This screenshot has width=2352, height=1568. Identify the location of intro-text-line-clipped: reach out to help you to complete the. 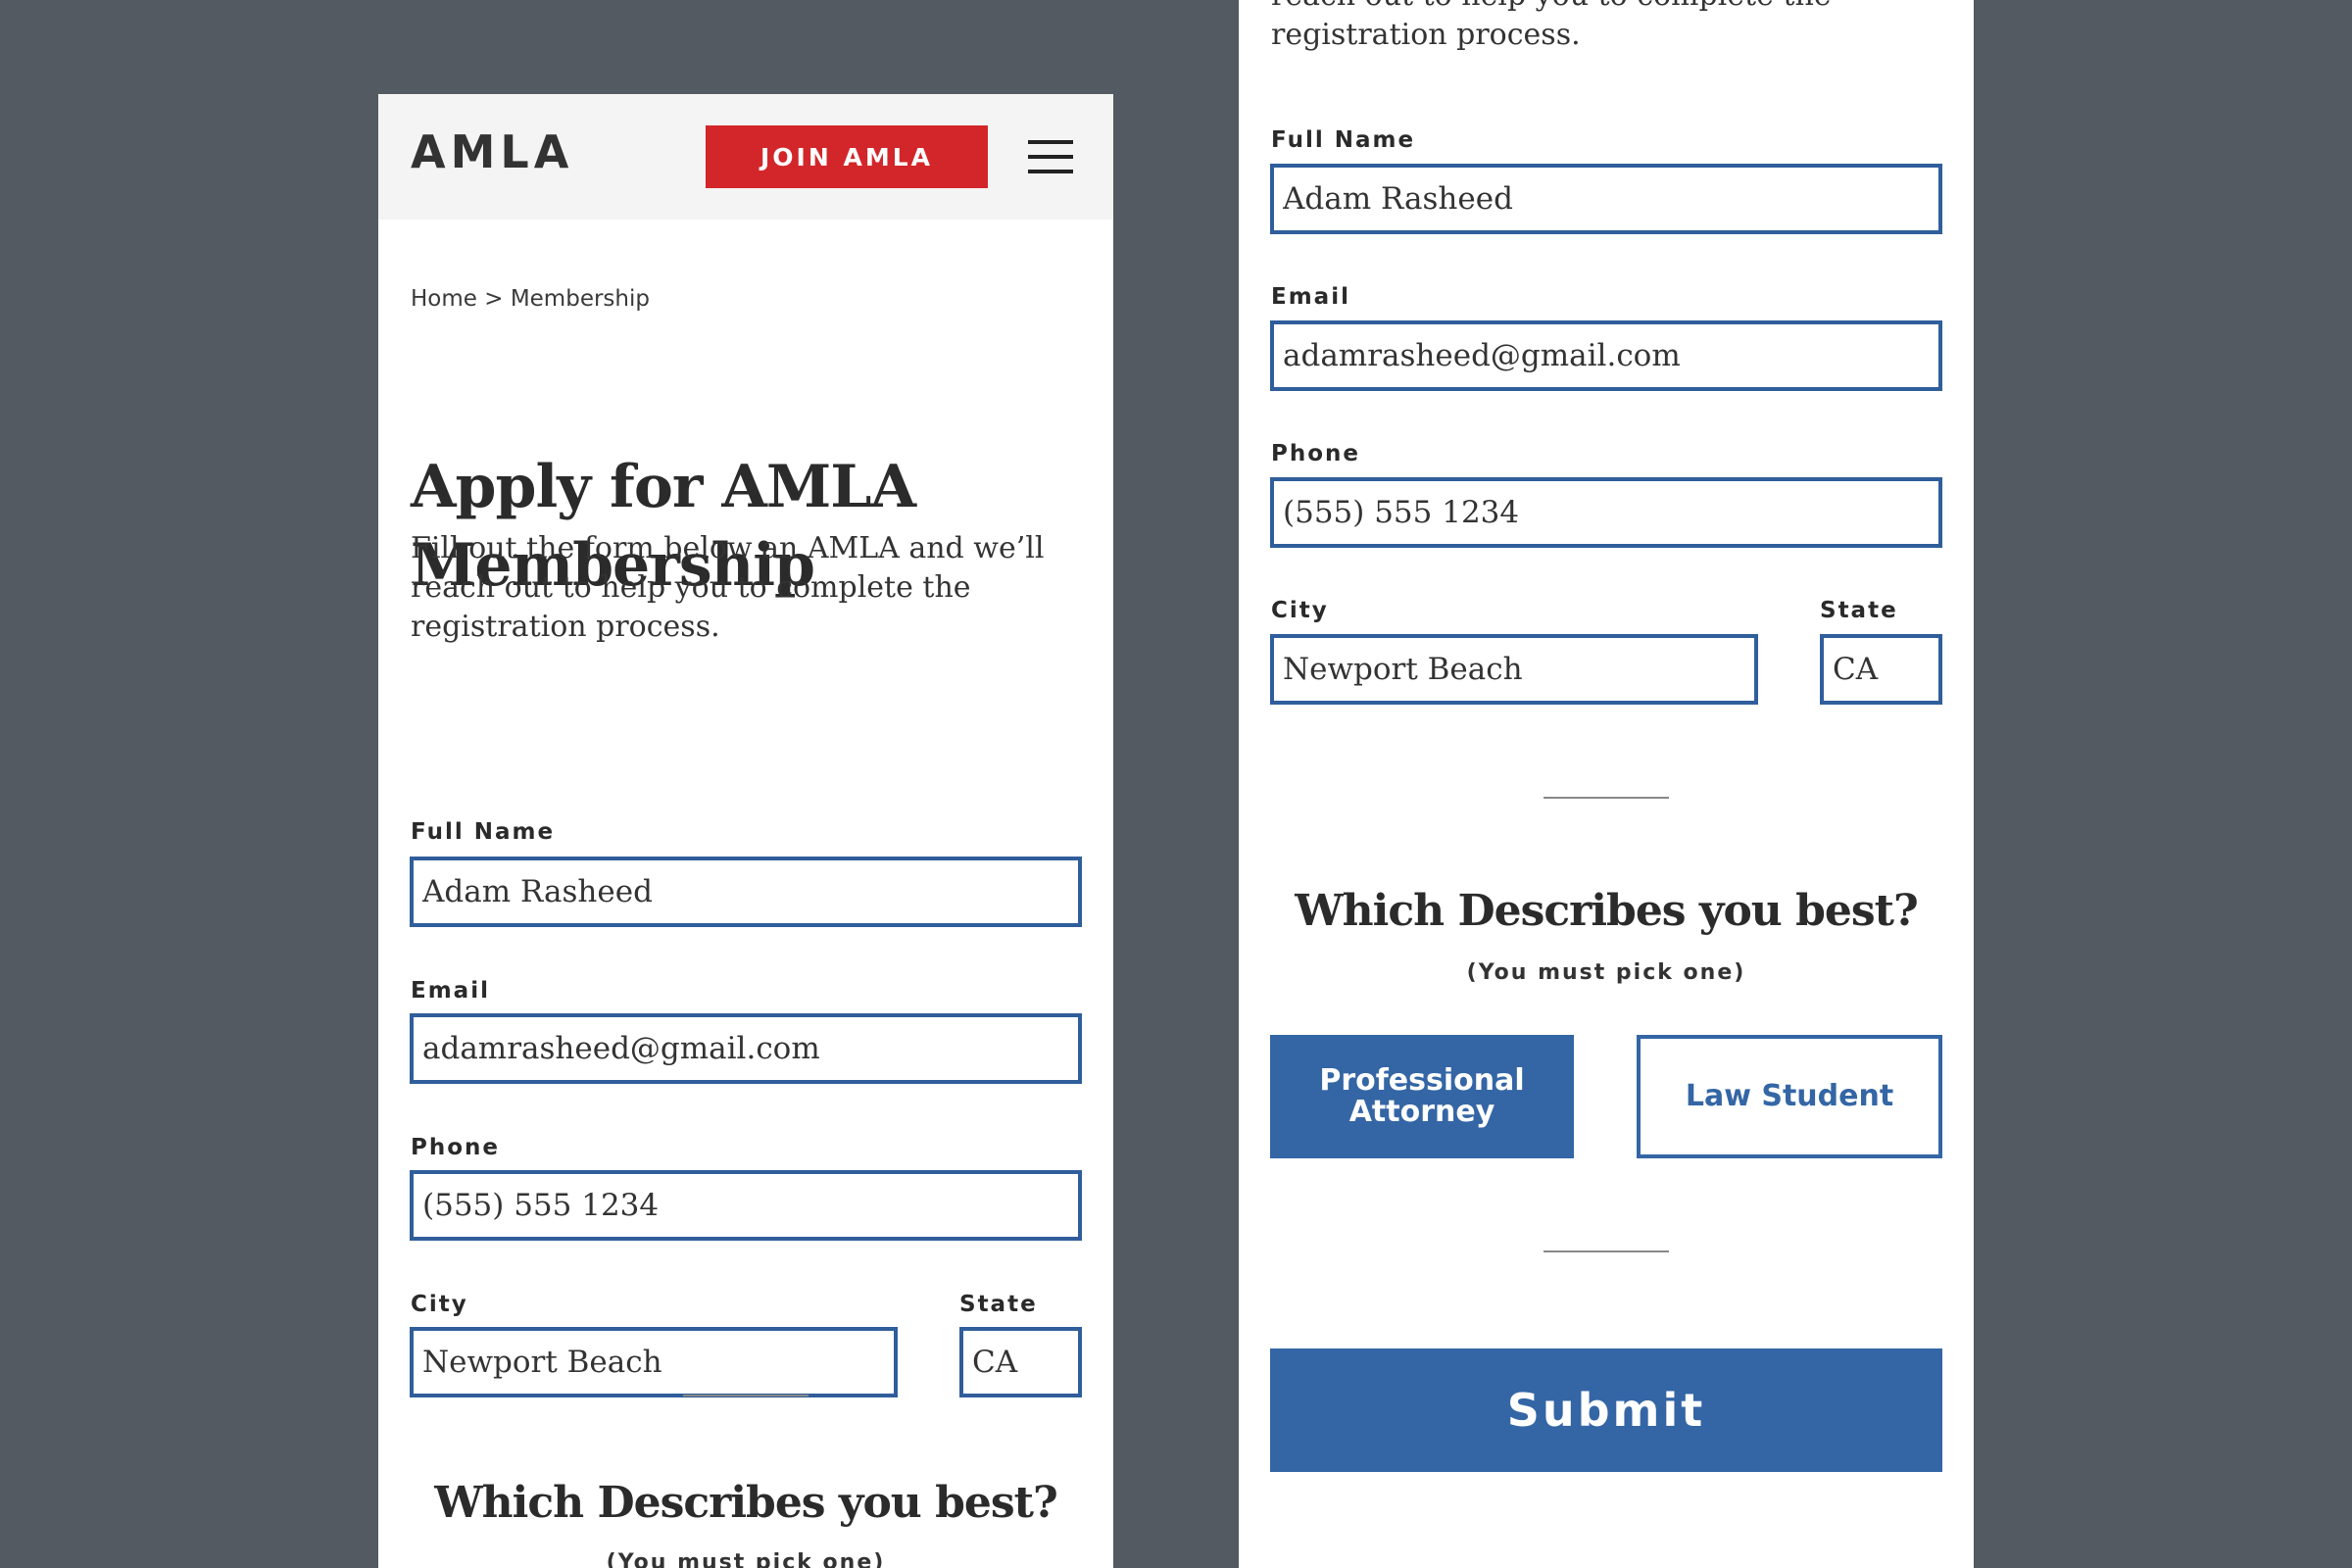
(1594, 8).